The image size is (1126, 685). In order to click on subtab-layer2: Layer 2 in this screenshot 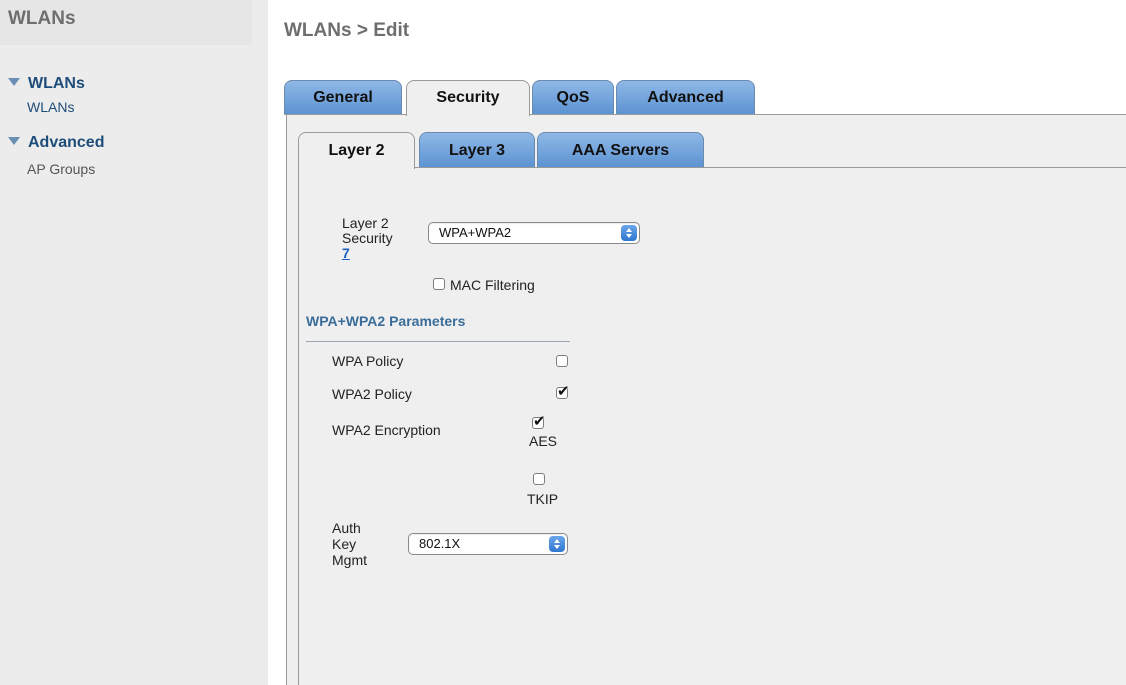, I will do `click(356, 150)`.